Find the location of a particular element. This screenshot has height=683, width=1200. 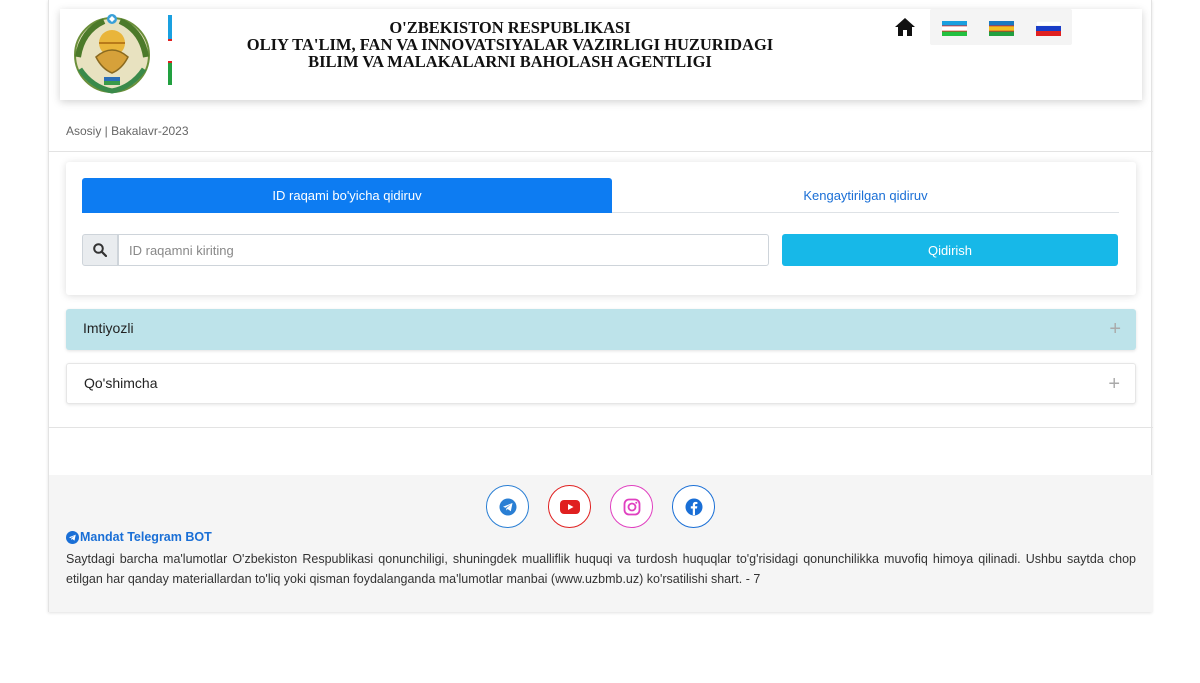

search-icon is located at coordinates (100, 250).